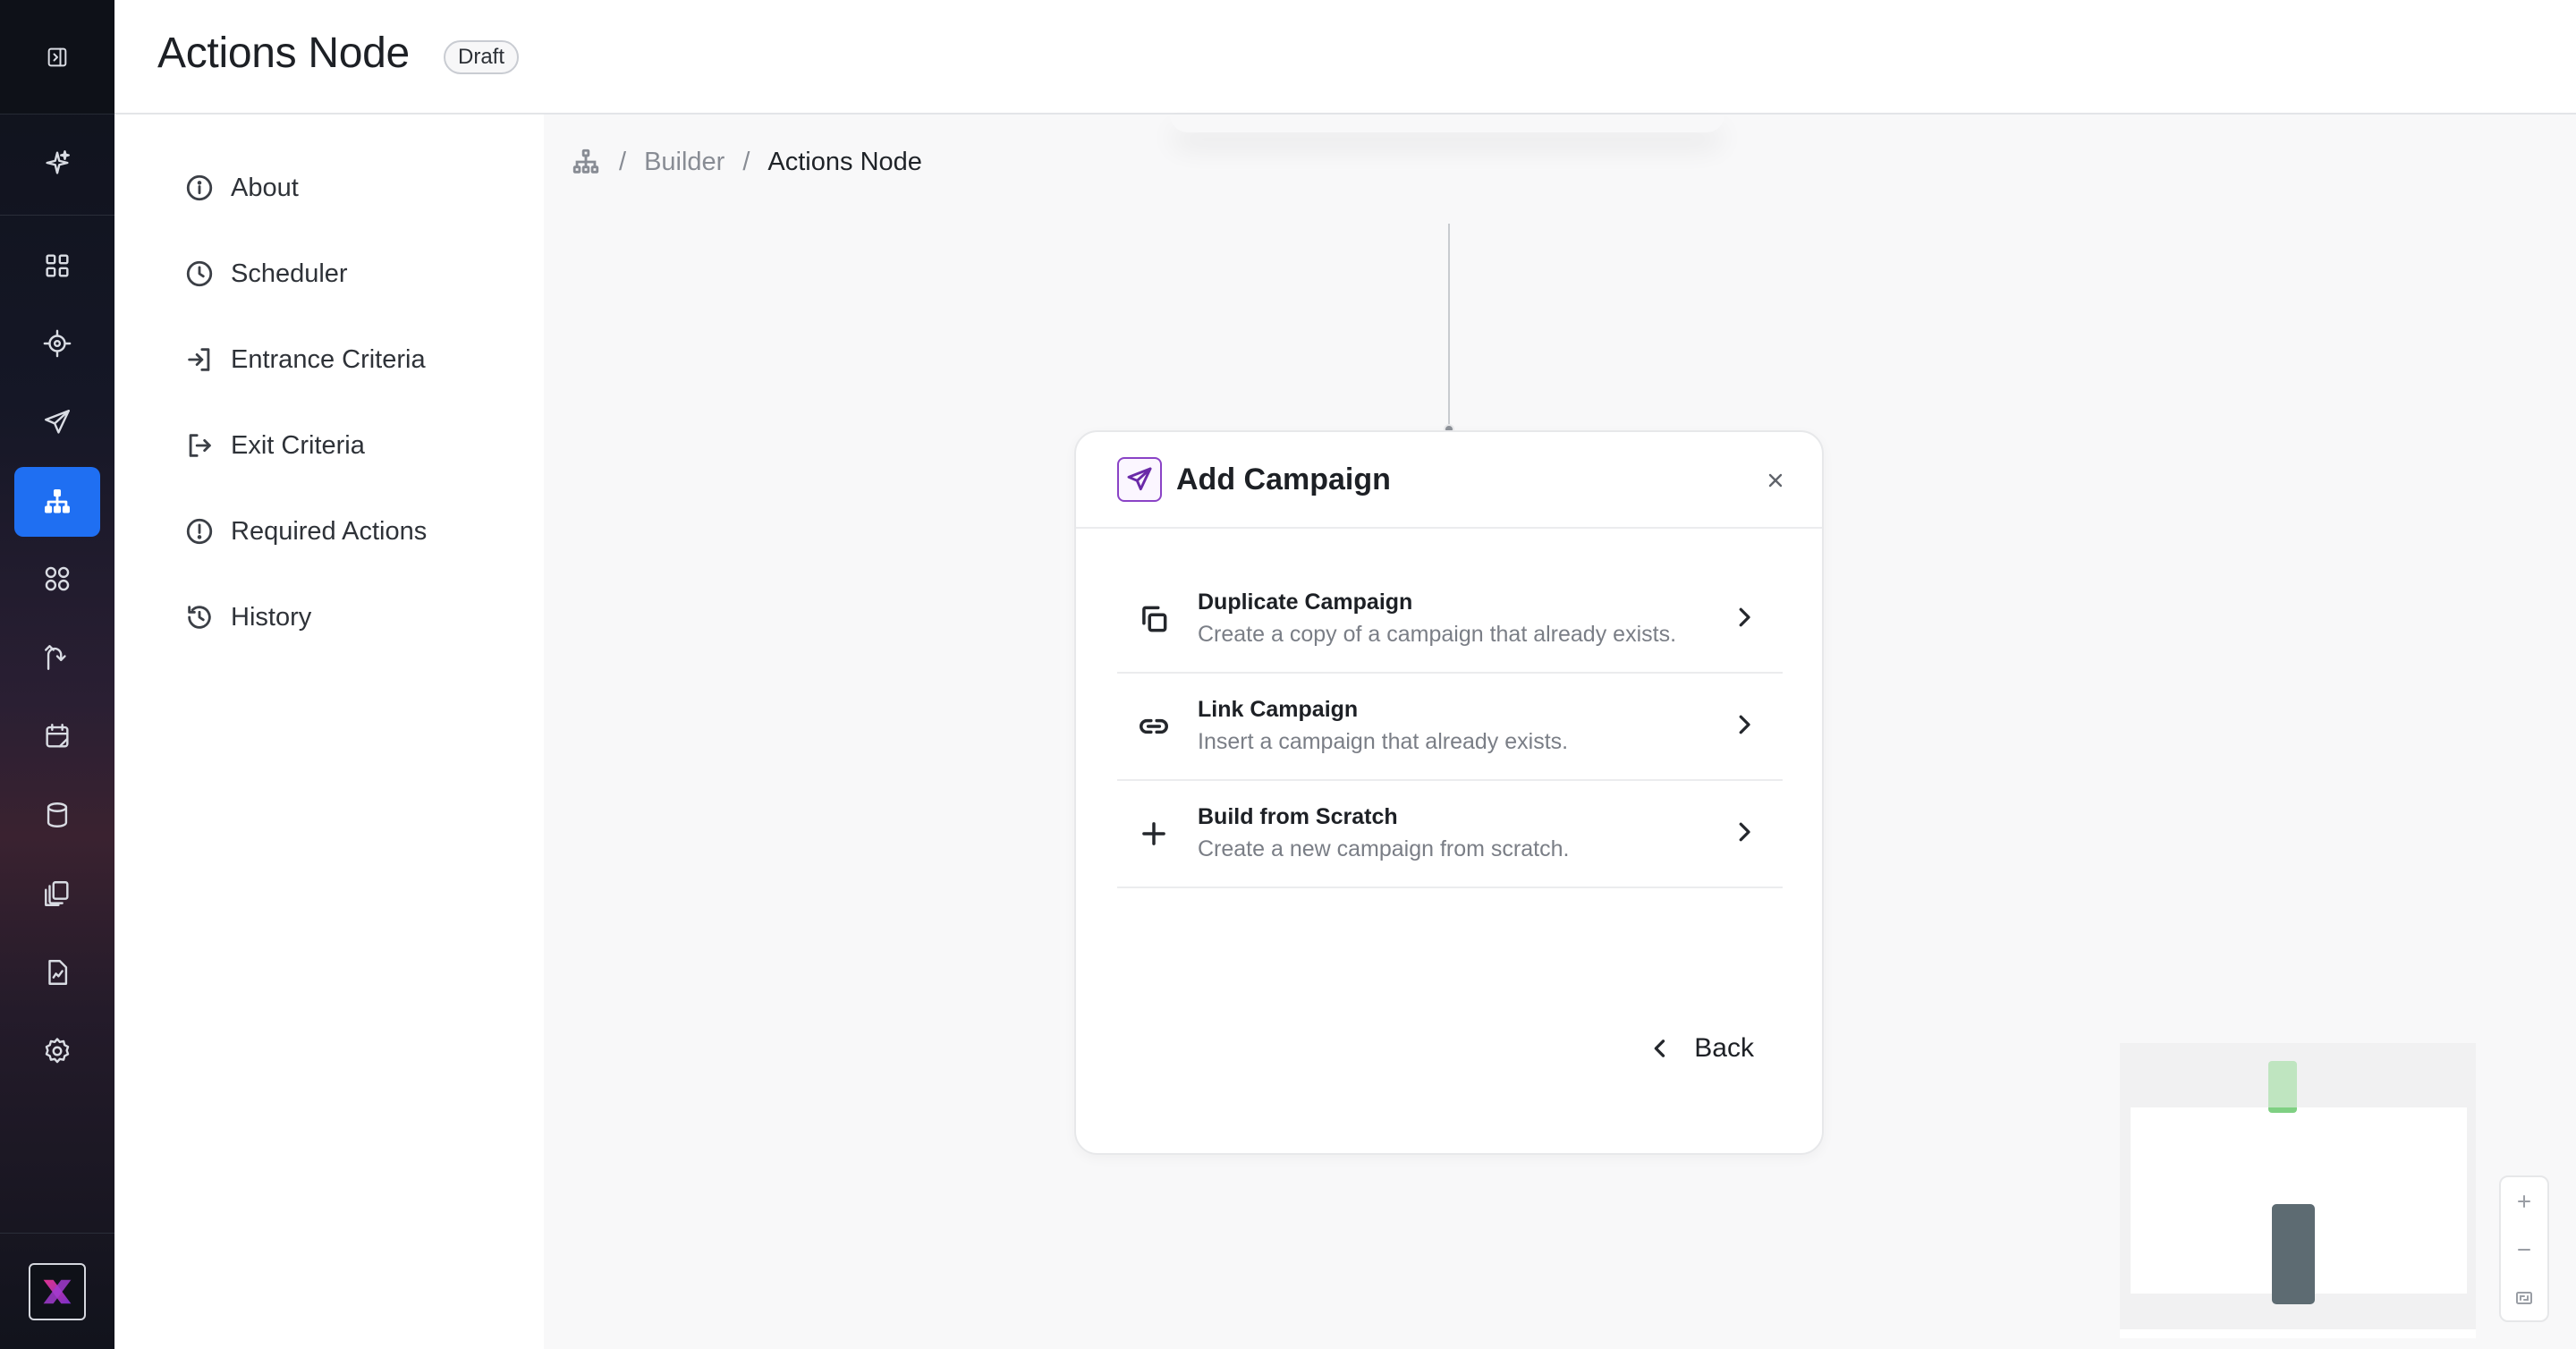  I want to click on rail-item-calendar, so click(57, 736).